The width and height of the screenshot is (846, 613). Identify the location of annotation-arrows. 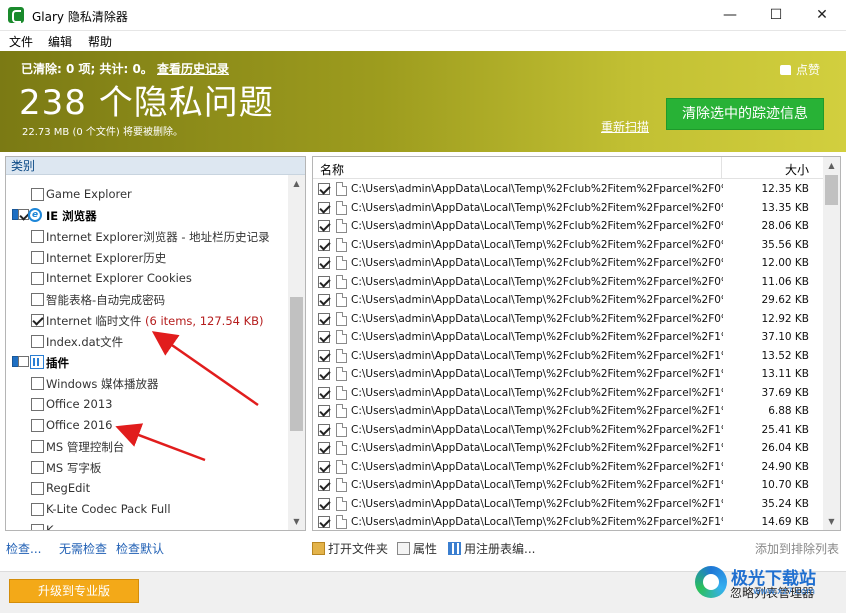
(187, 396).